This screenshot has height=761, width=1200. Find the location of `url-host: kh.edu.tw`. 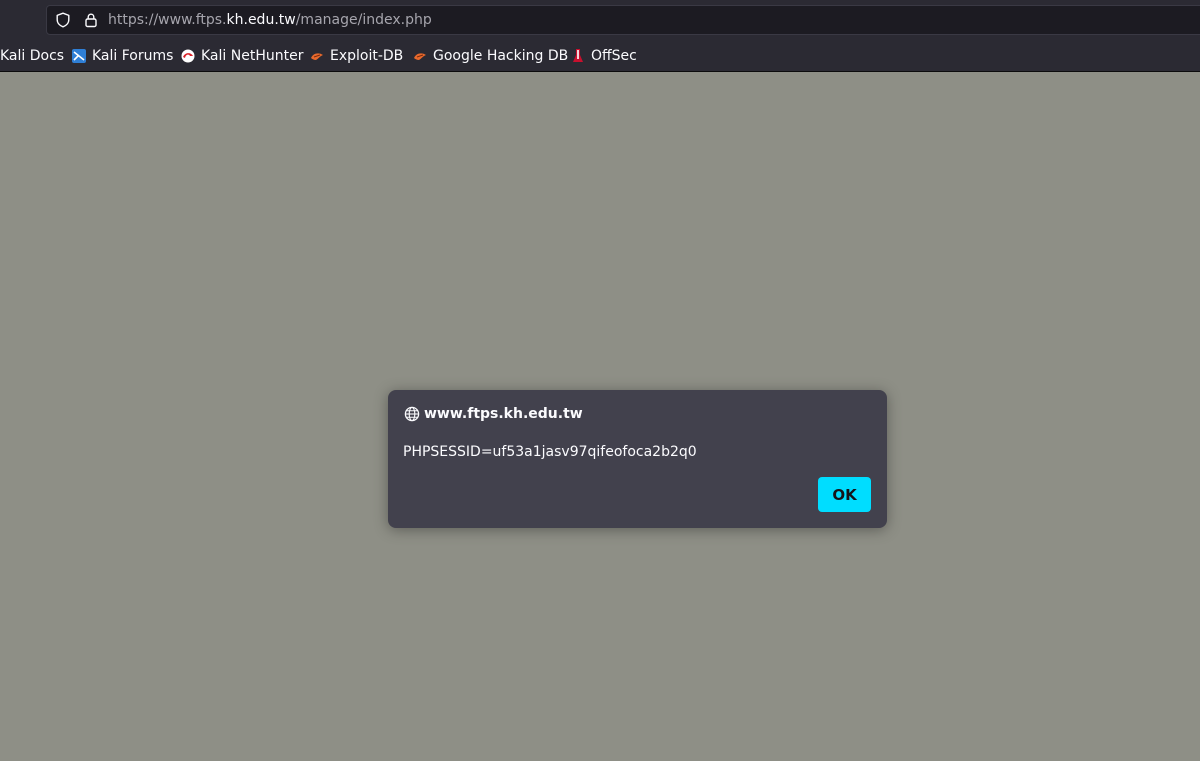

url-host: kh.edu.tw is located at coordinates (261, 20).